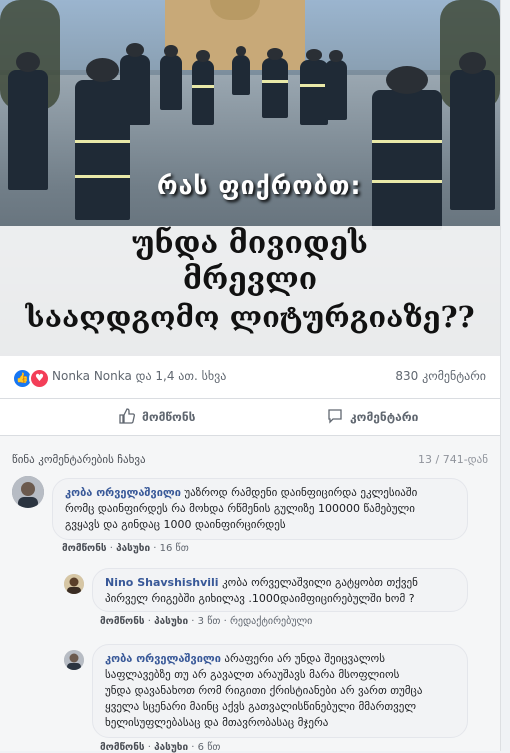 The image size is (510, 753). What do you see at coordinates (250, 243) in the screenshot?
I see `image-caption-line-1: უნდა მივიდეს` at bounding box center [250, 243].